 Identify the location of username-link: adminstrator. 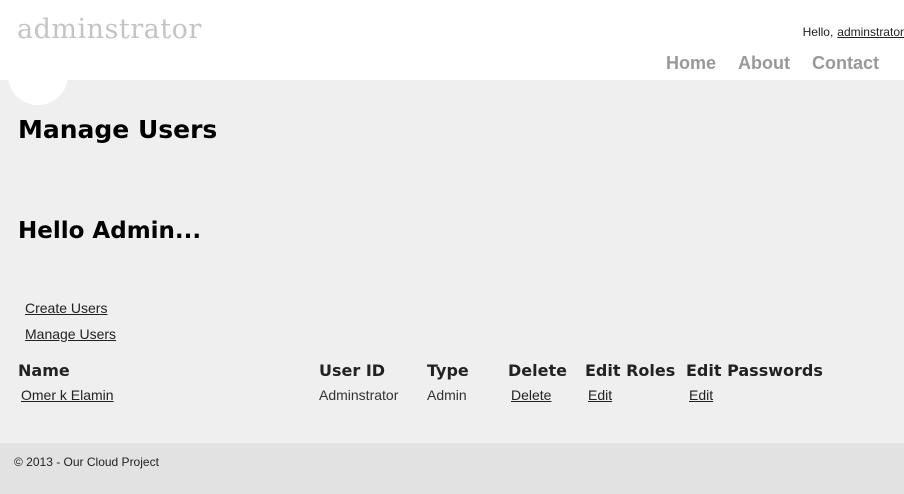
(870, 32).